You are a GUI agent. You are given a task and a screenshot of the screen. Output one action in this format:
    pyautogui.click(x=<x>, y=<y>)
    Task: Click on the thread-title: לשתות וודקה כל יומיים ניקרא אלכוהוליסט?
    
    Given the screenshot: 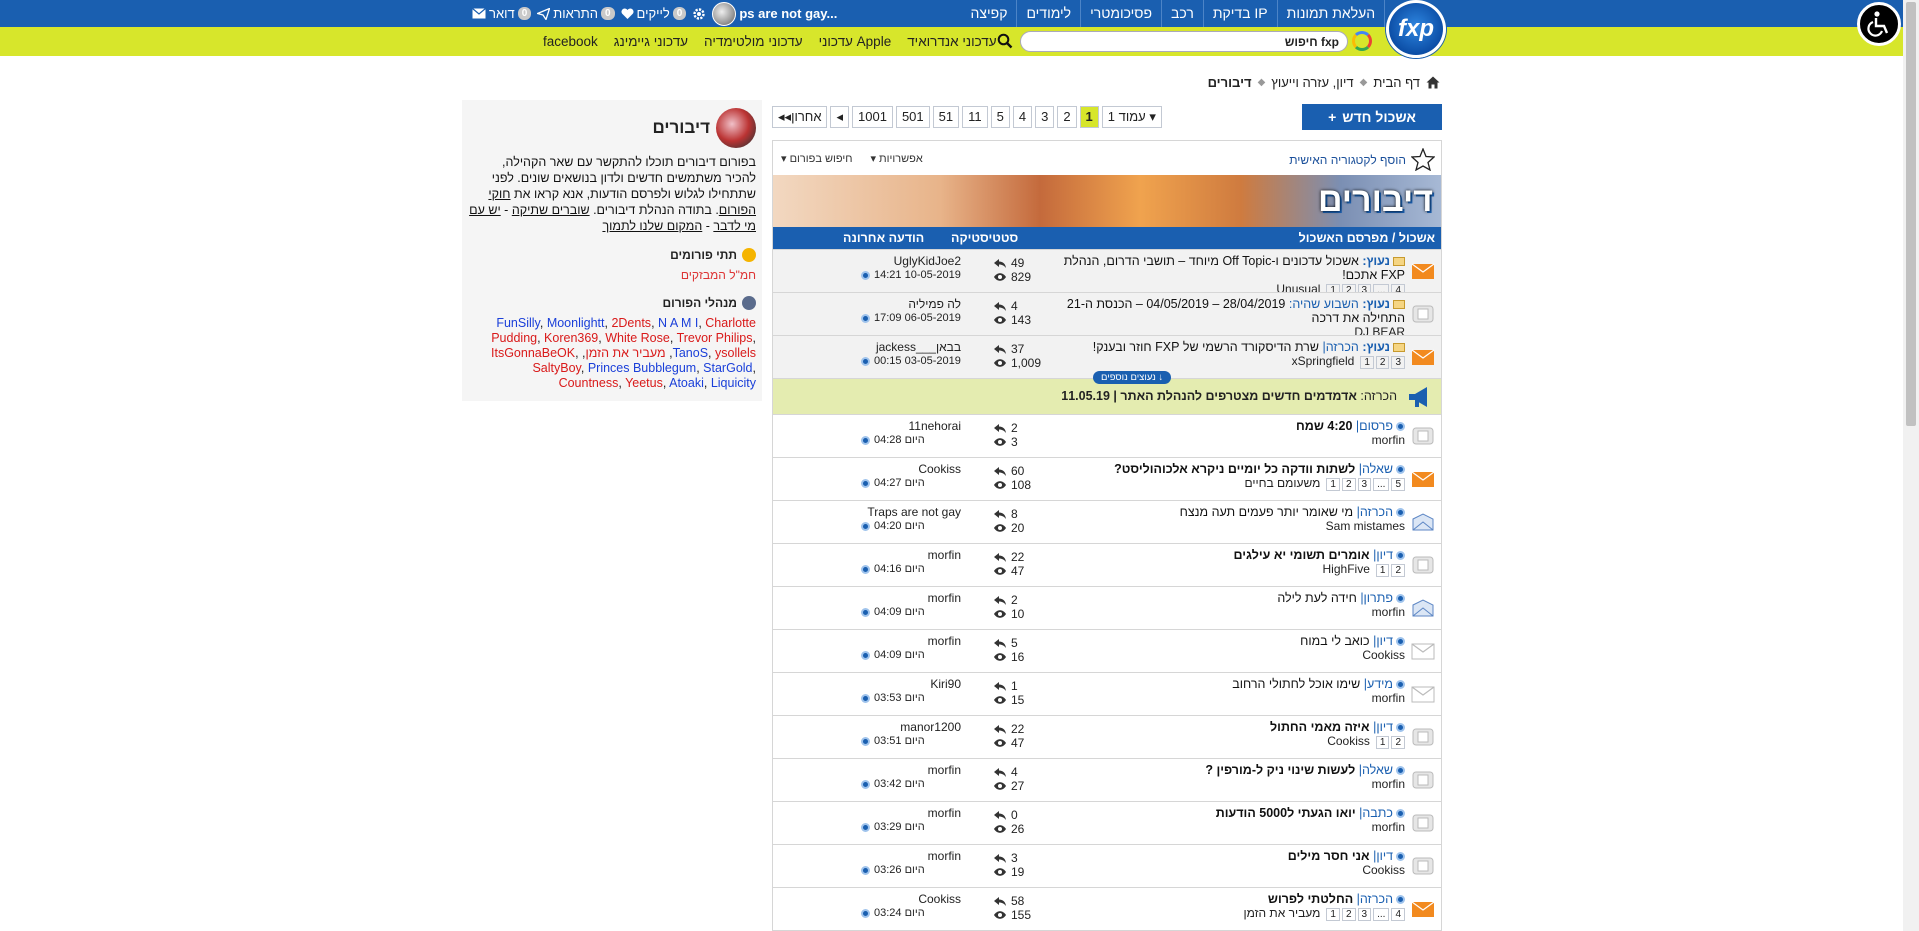 What is the action you would take?
    pyautogui.click(x=1234, y=469)
    